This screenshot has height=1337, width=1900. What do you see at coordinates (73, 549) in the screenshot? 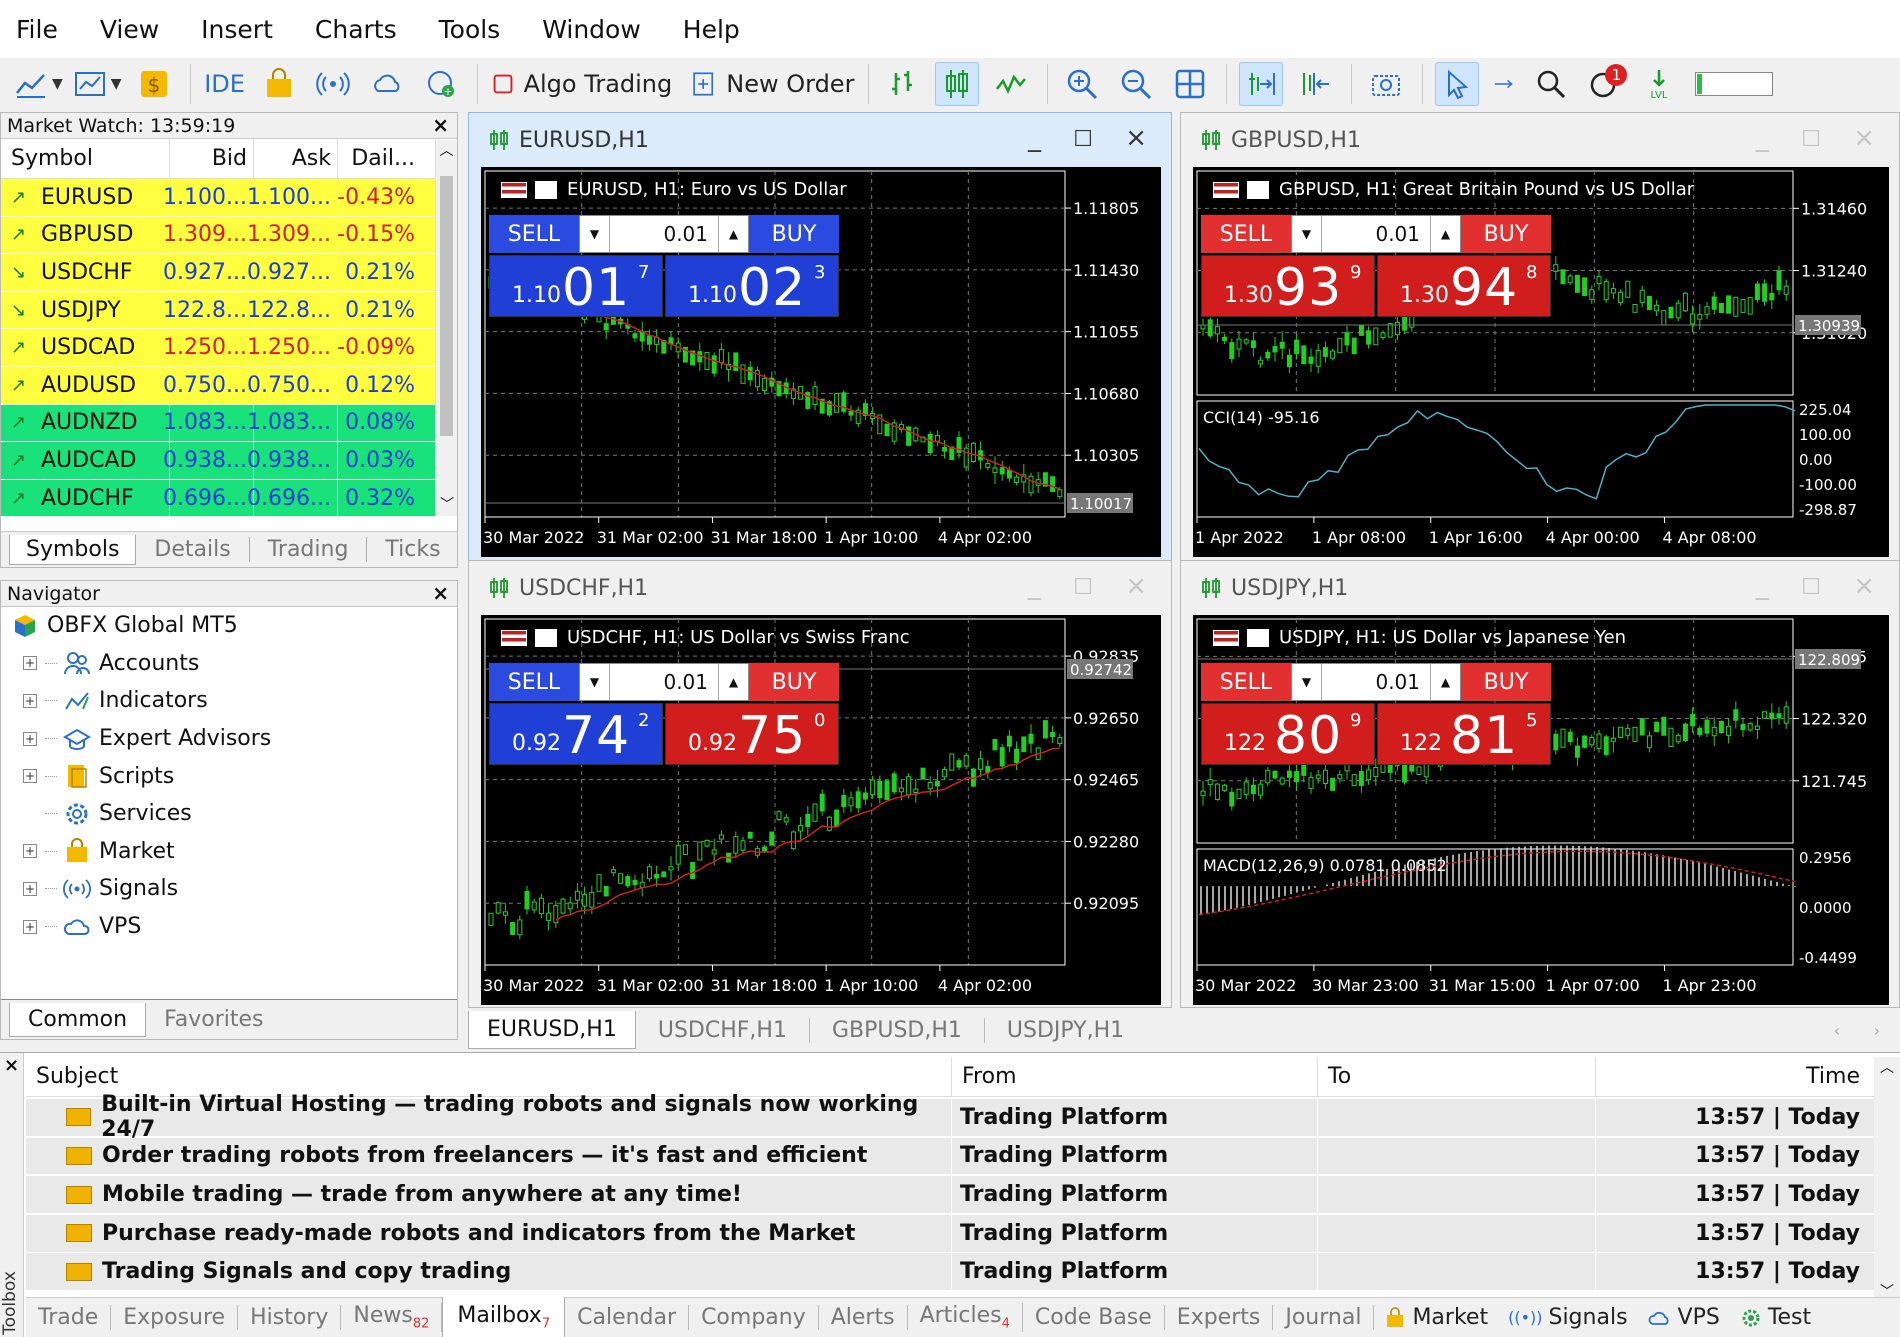
I see `tab-symbols: Symbols` at bounding box center [73, 549].